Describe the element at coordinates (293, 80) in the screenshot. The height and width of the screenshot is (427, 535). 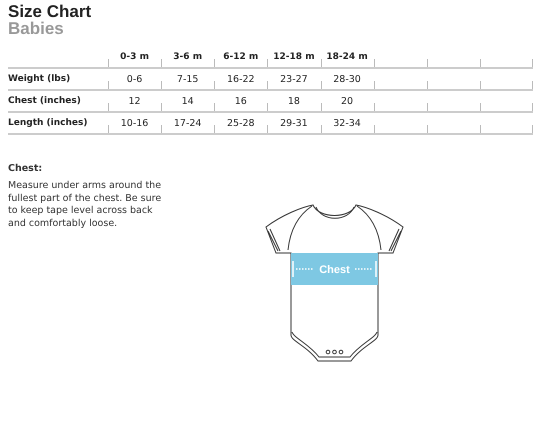
I see `table-cell: 23-27` at that location.